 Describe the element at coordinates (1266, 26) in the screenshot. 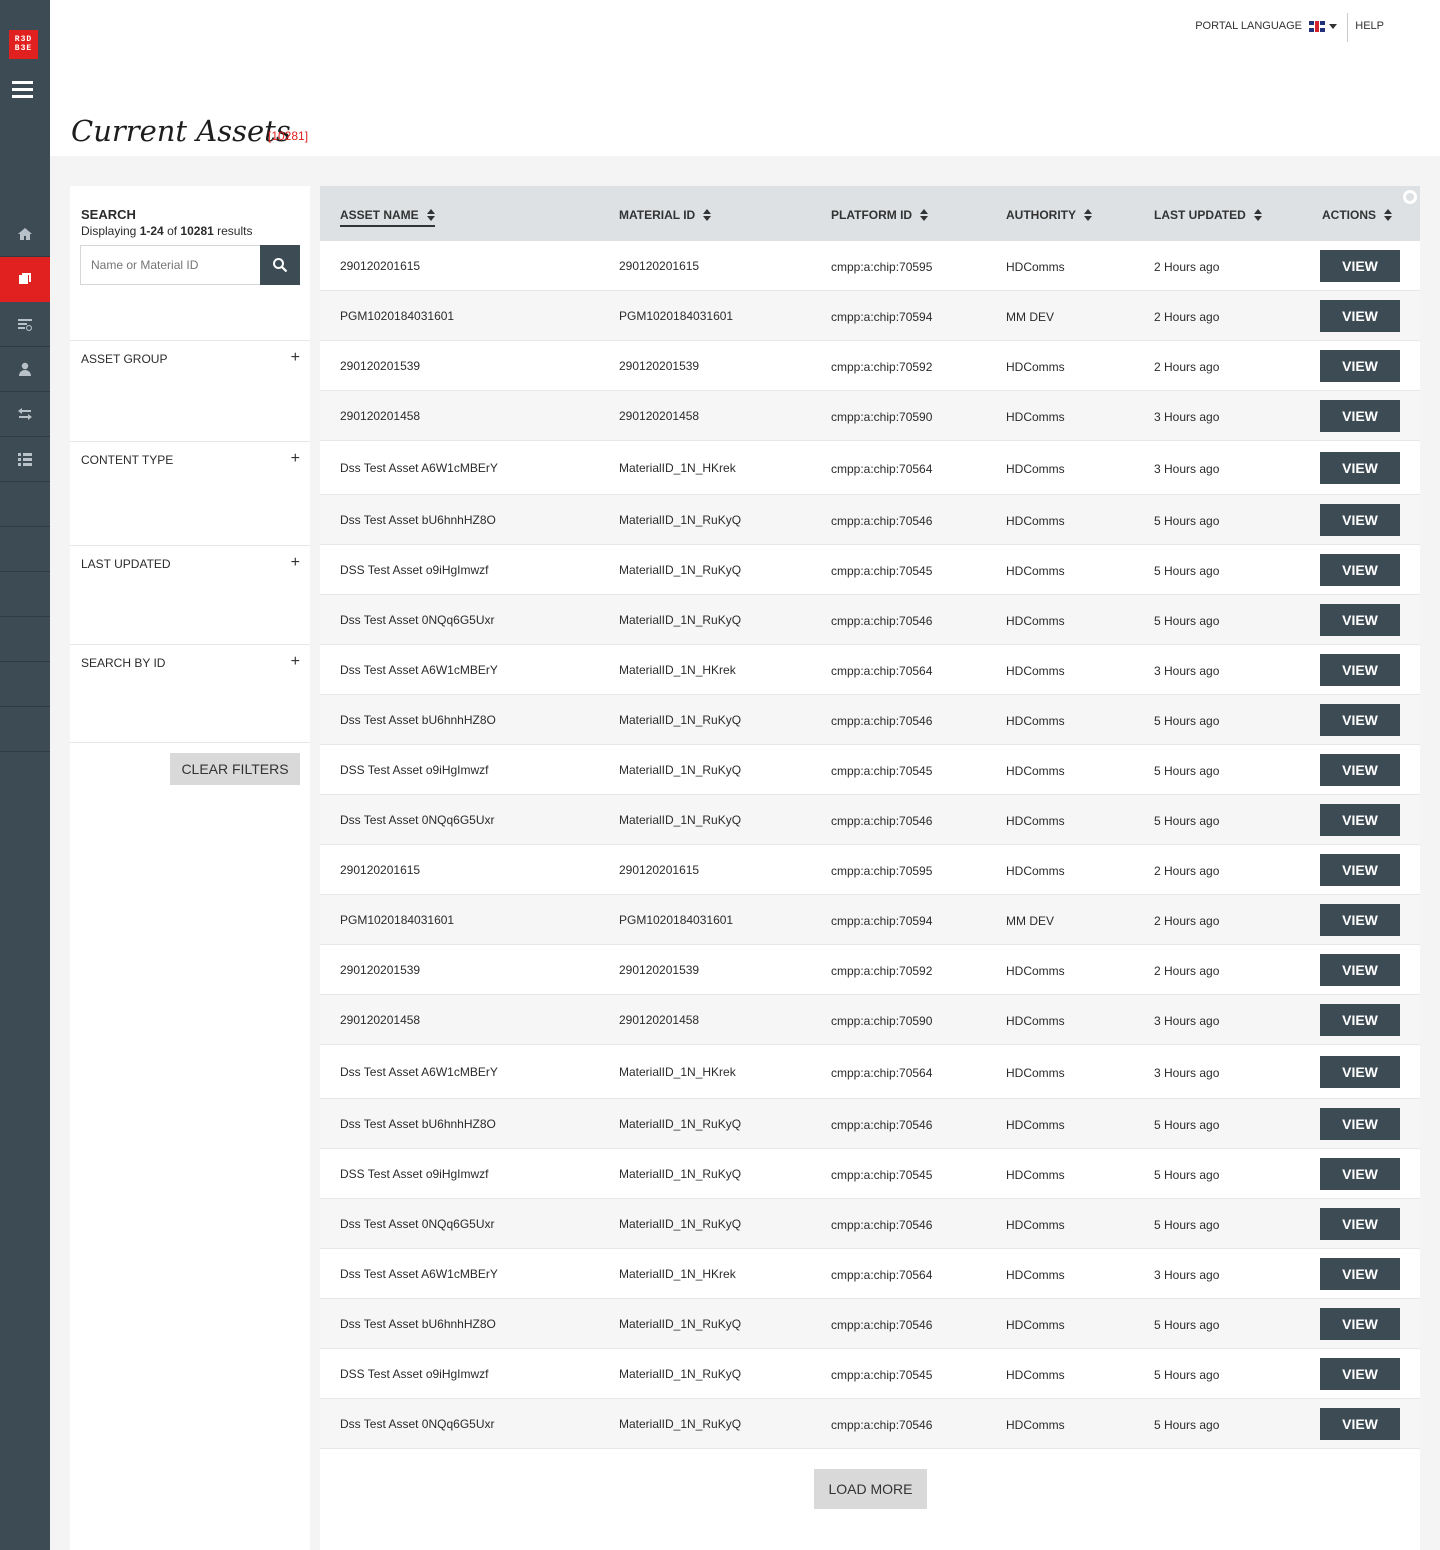

I see `portal-language-selector: PORTAL LANGUAGE` at that location.